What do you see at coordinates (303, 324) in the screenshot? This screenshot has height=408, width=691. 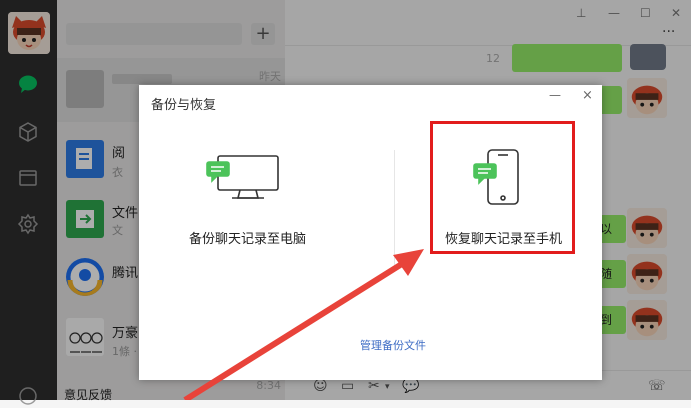 I see `annotation-arrow-icon` at bounding box center [303, 324].